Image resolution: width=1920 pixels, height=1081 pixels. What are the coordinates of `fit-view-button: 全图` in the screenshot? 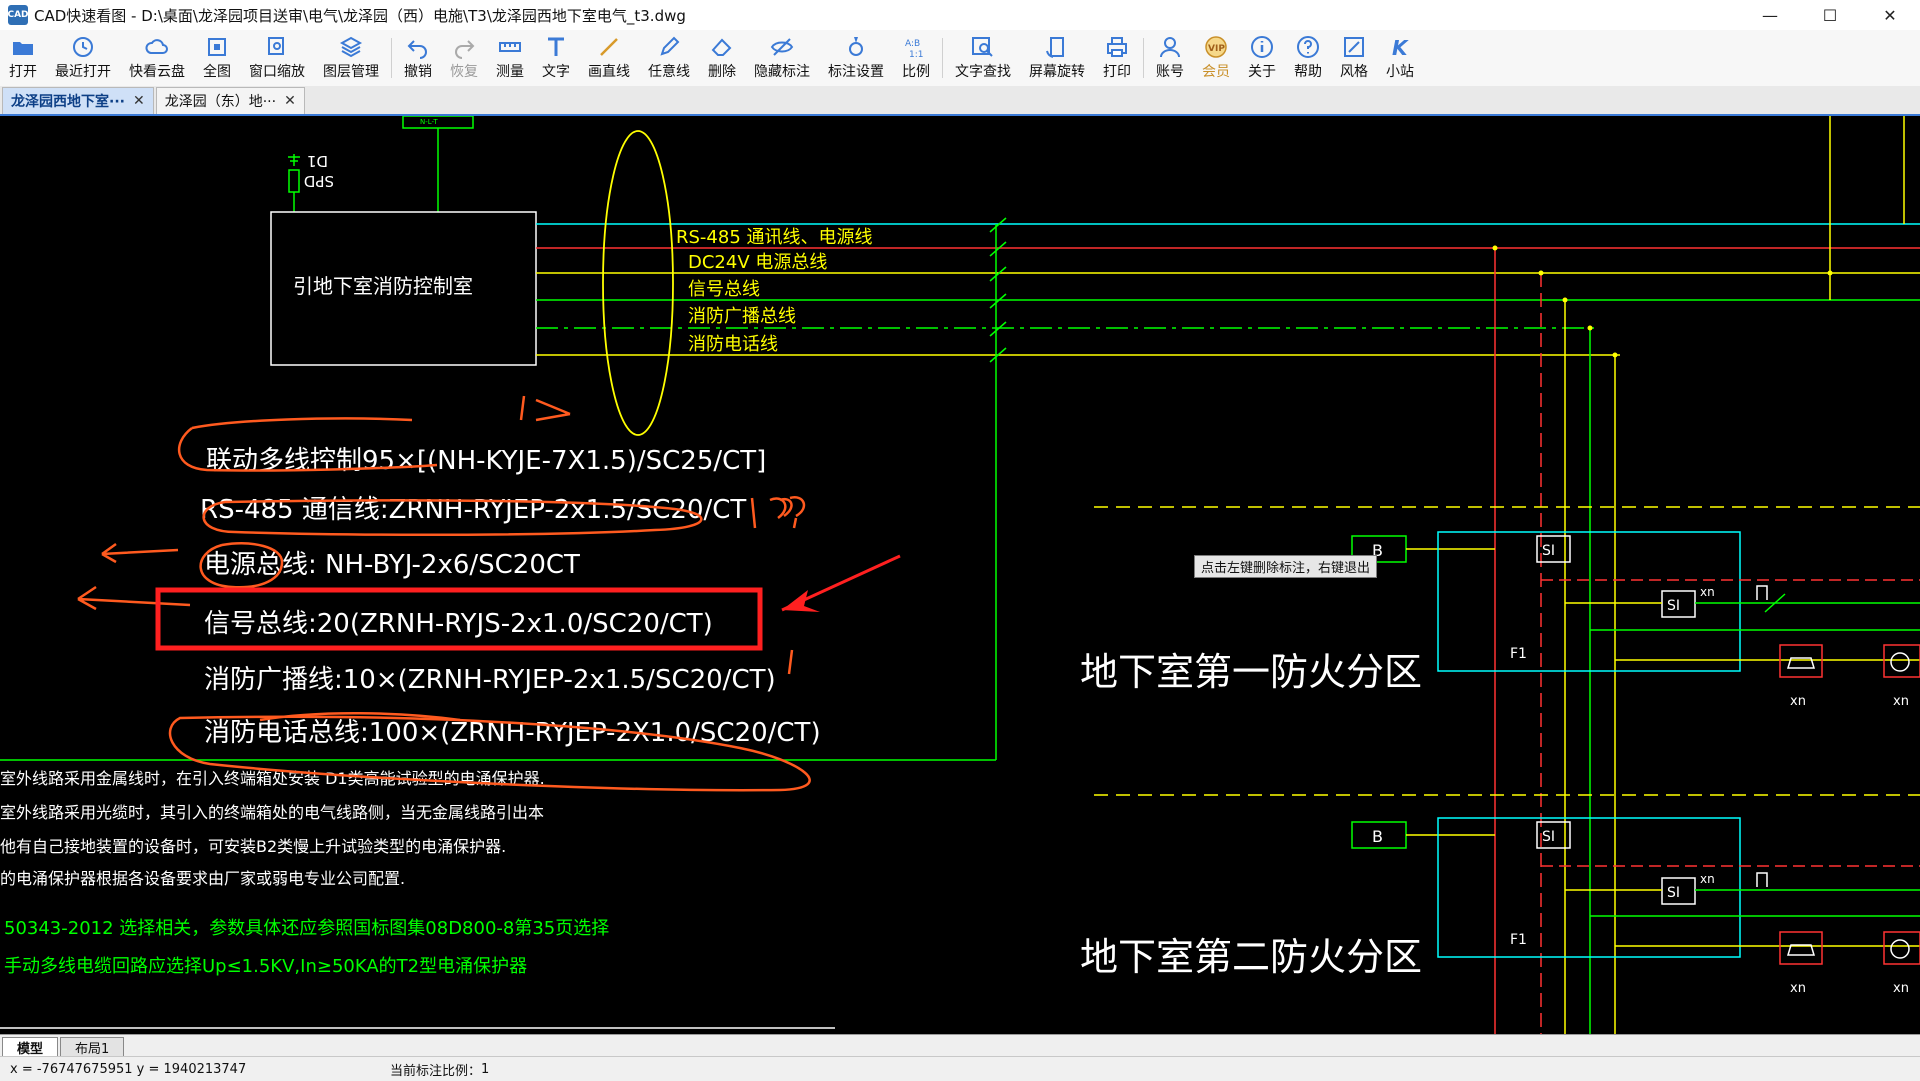 It's located at (217, 58).